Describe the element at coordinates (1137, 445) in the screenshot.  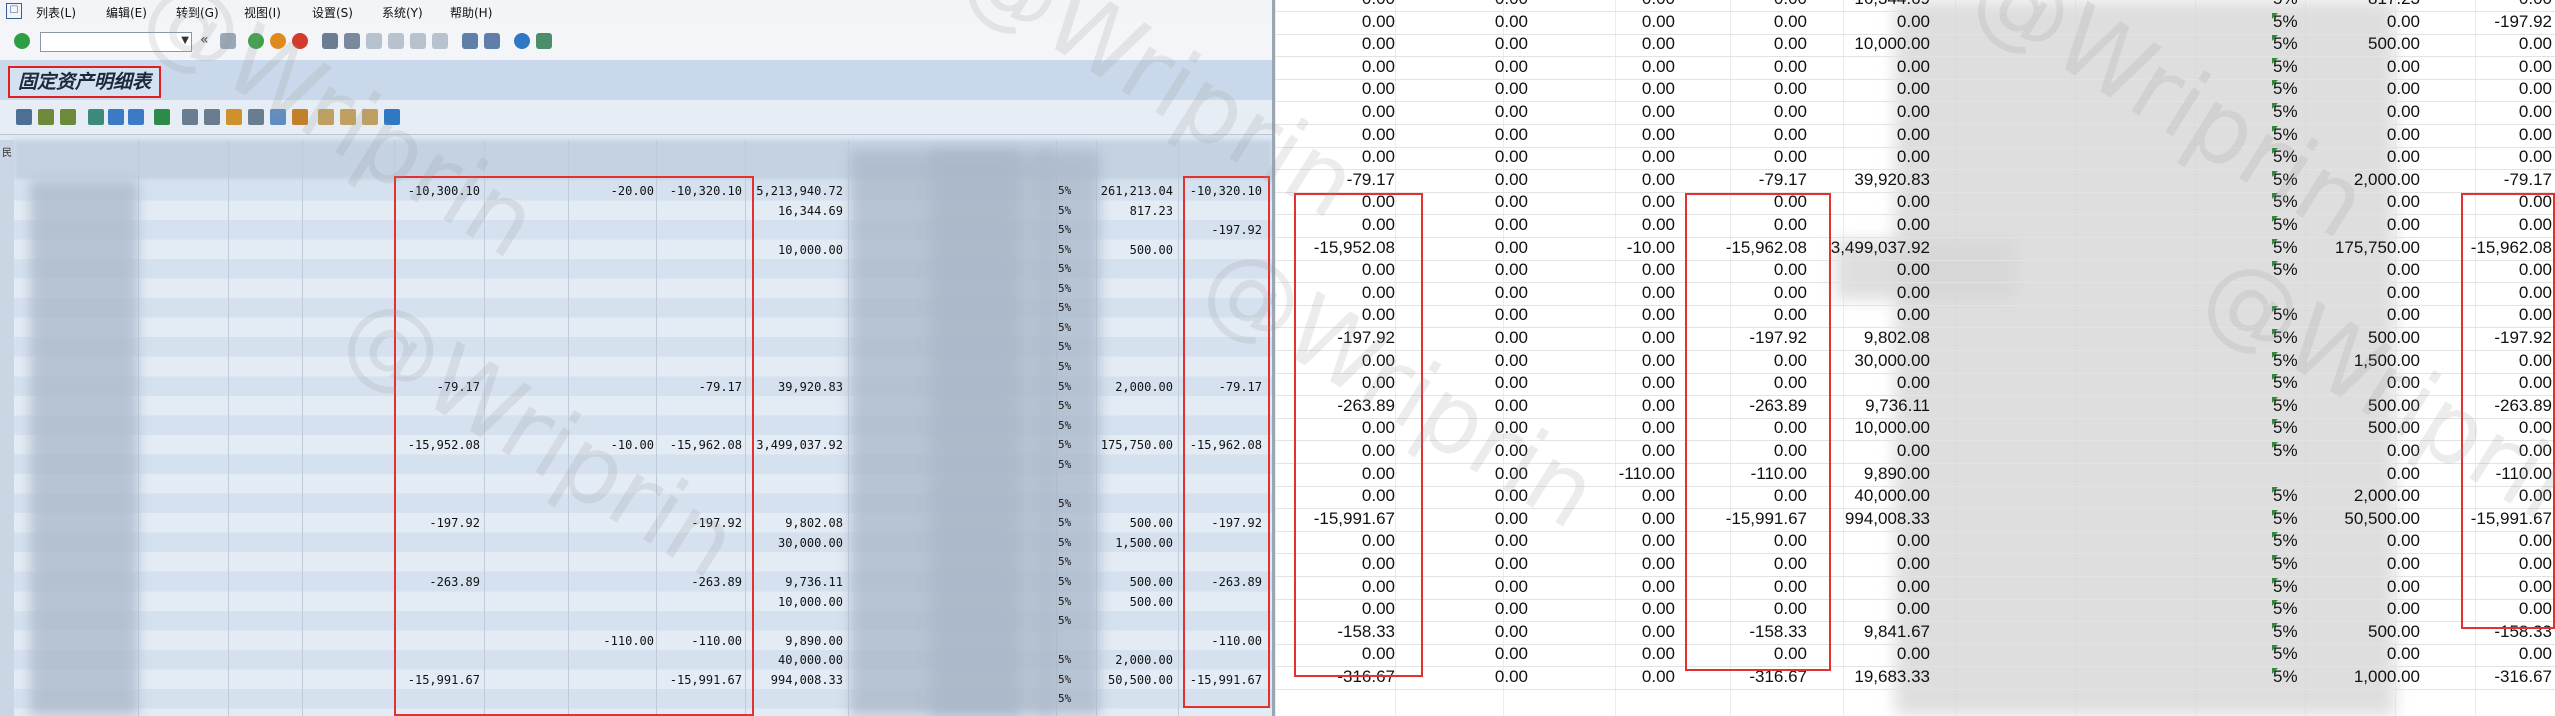
I see `alv-cell: 175,750.00` at that location.